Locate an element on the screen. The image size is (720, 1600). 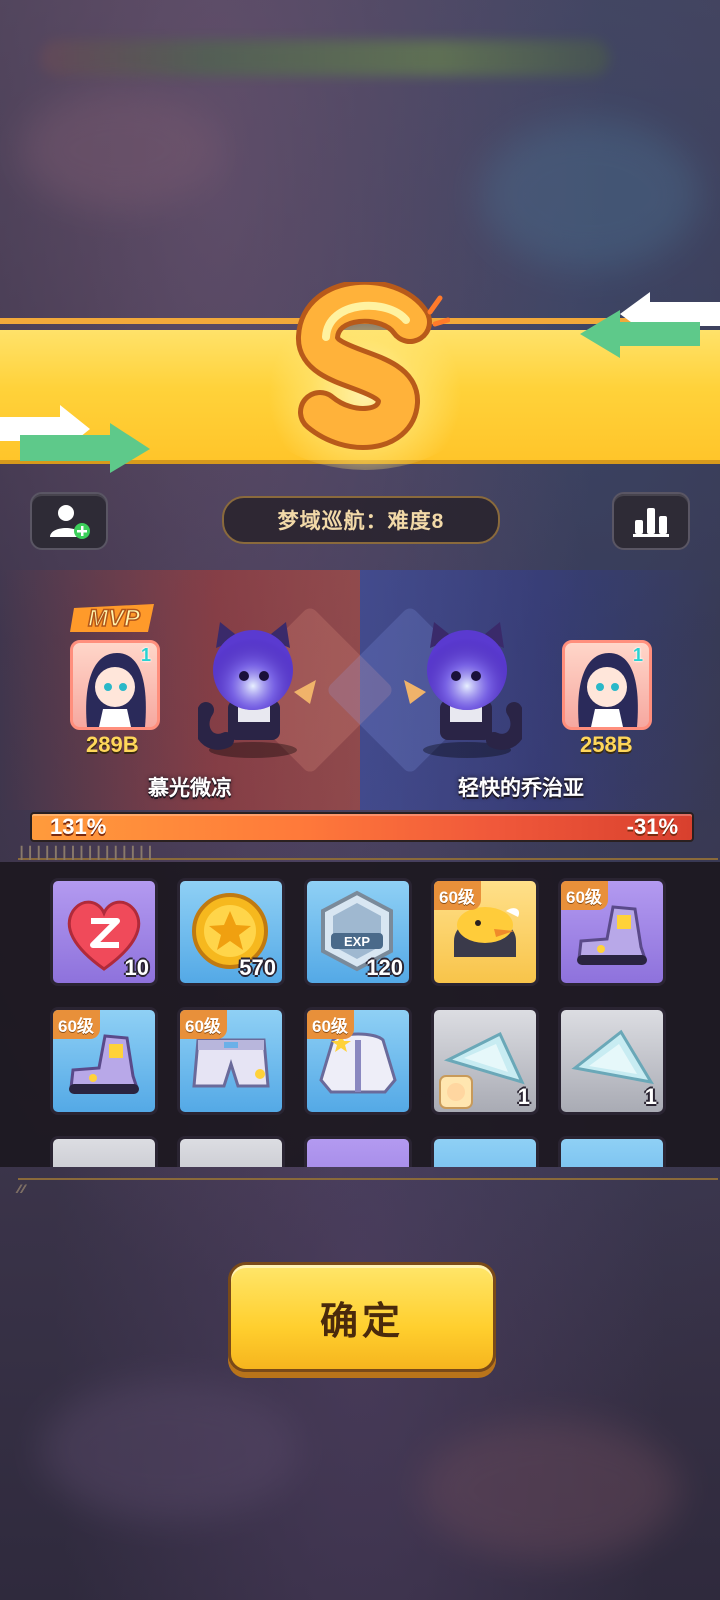
stage-difficulty-label: 梦域巡航：难度8 is located at coordinates (361, 520).